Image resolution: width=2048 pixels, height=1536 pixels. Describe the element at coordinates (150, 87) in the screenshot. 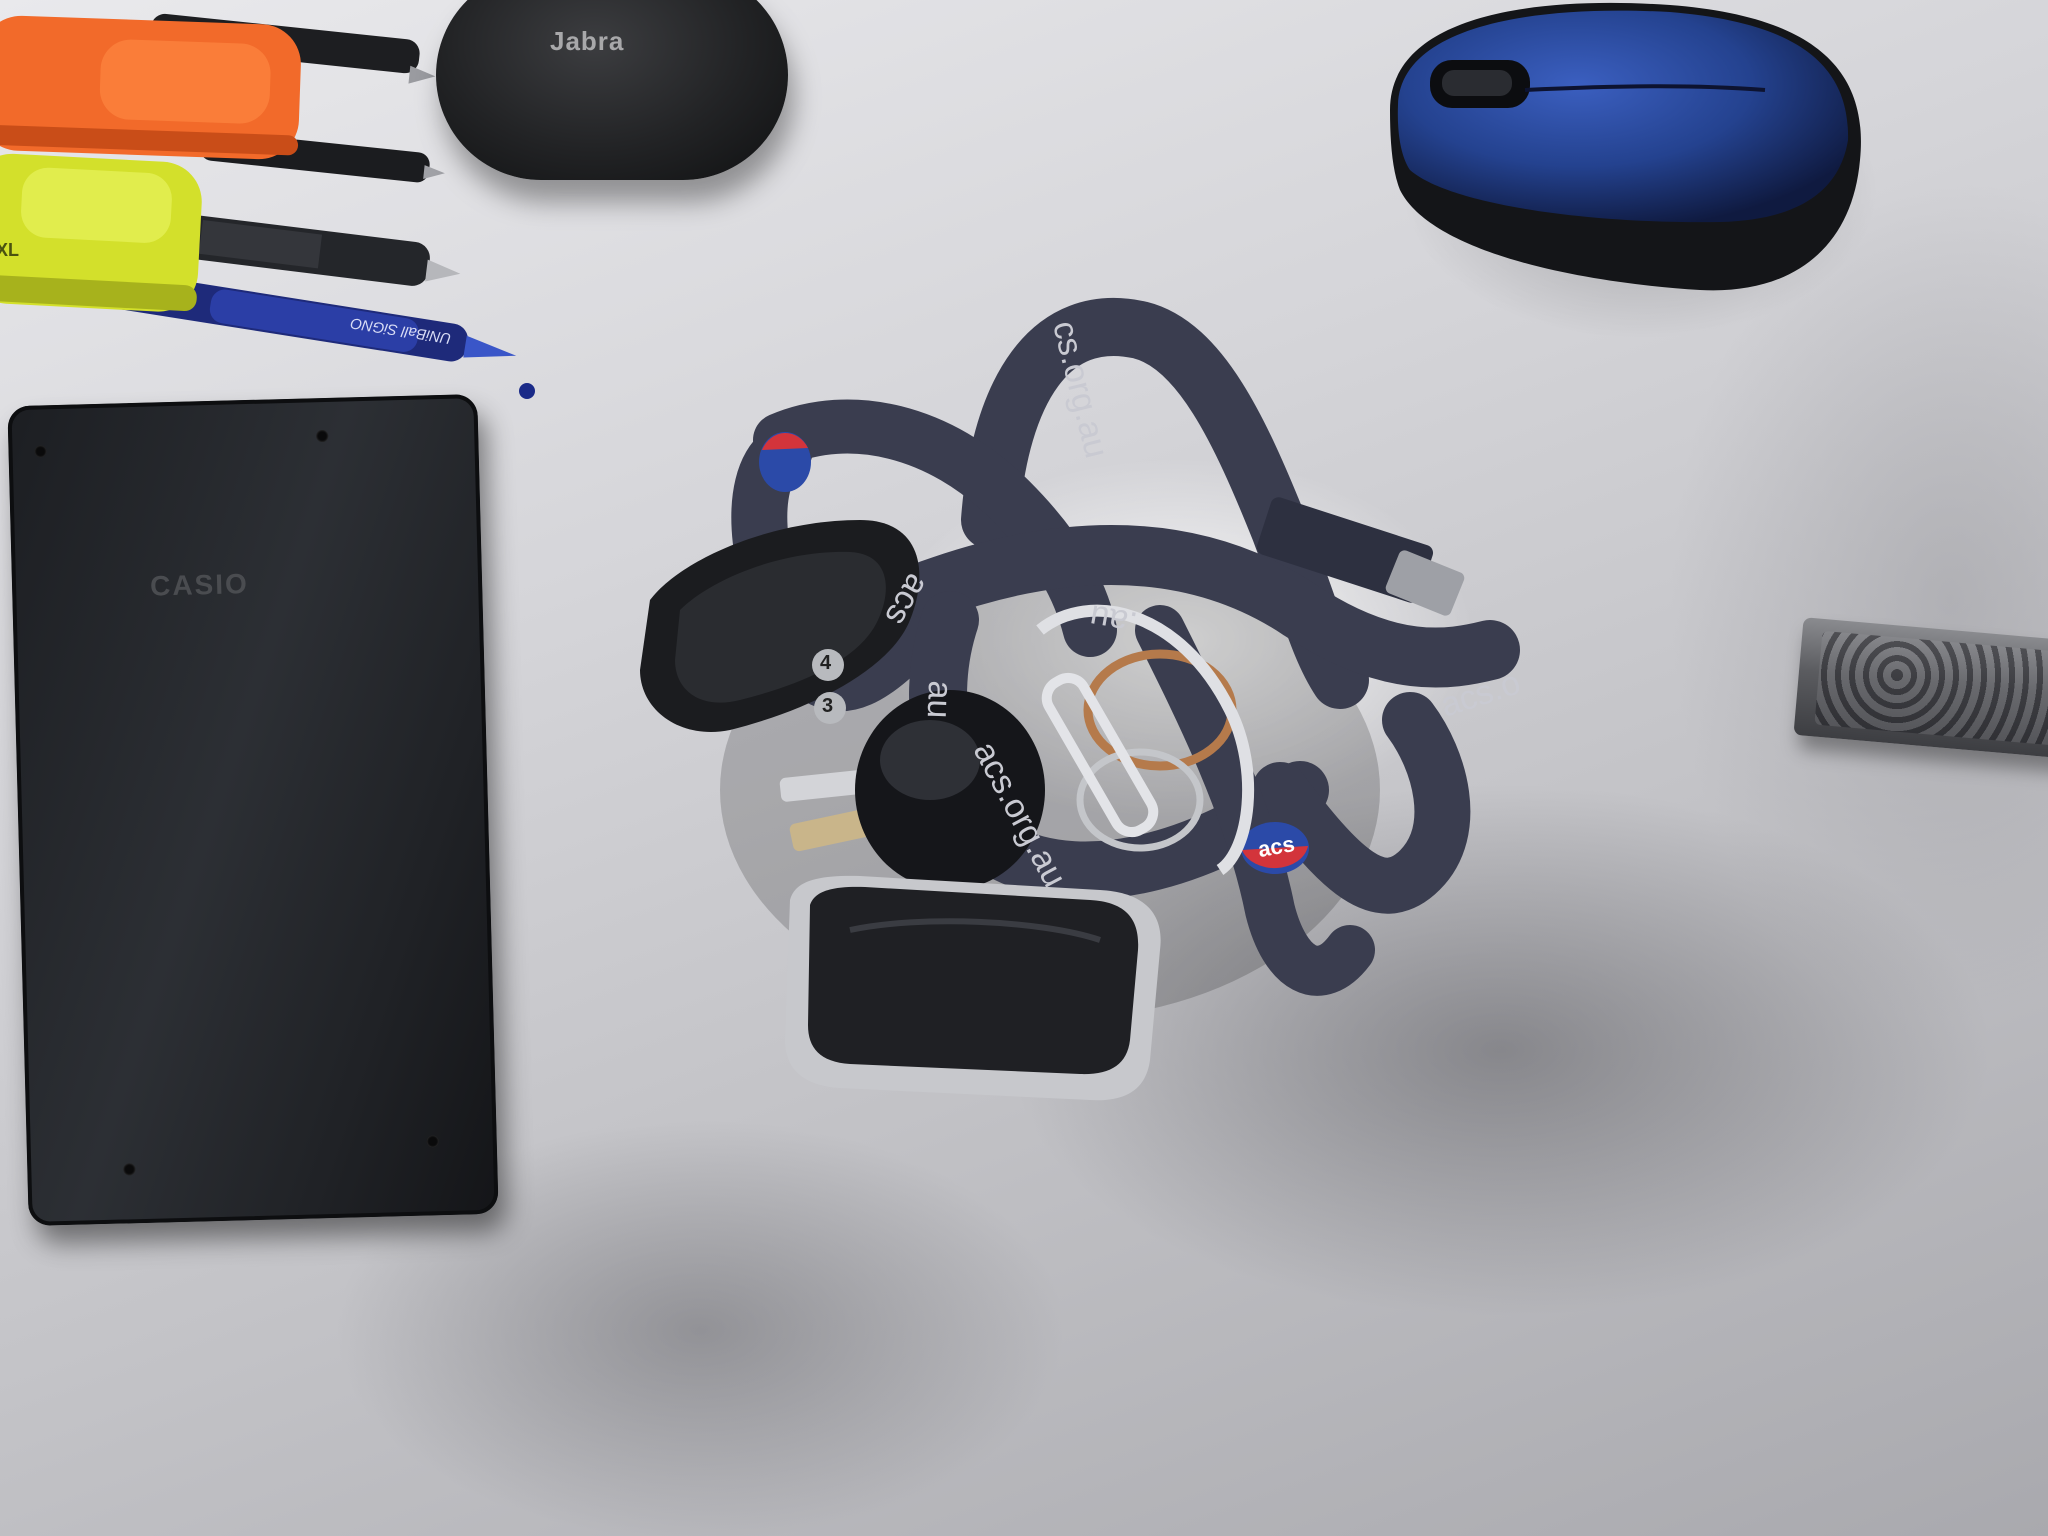

I see `orange-highlighter` at that location.